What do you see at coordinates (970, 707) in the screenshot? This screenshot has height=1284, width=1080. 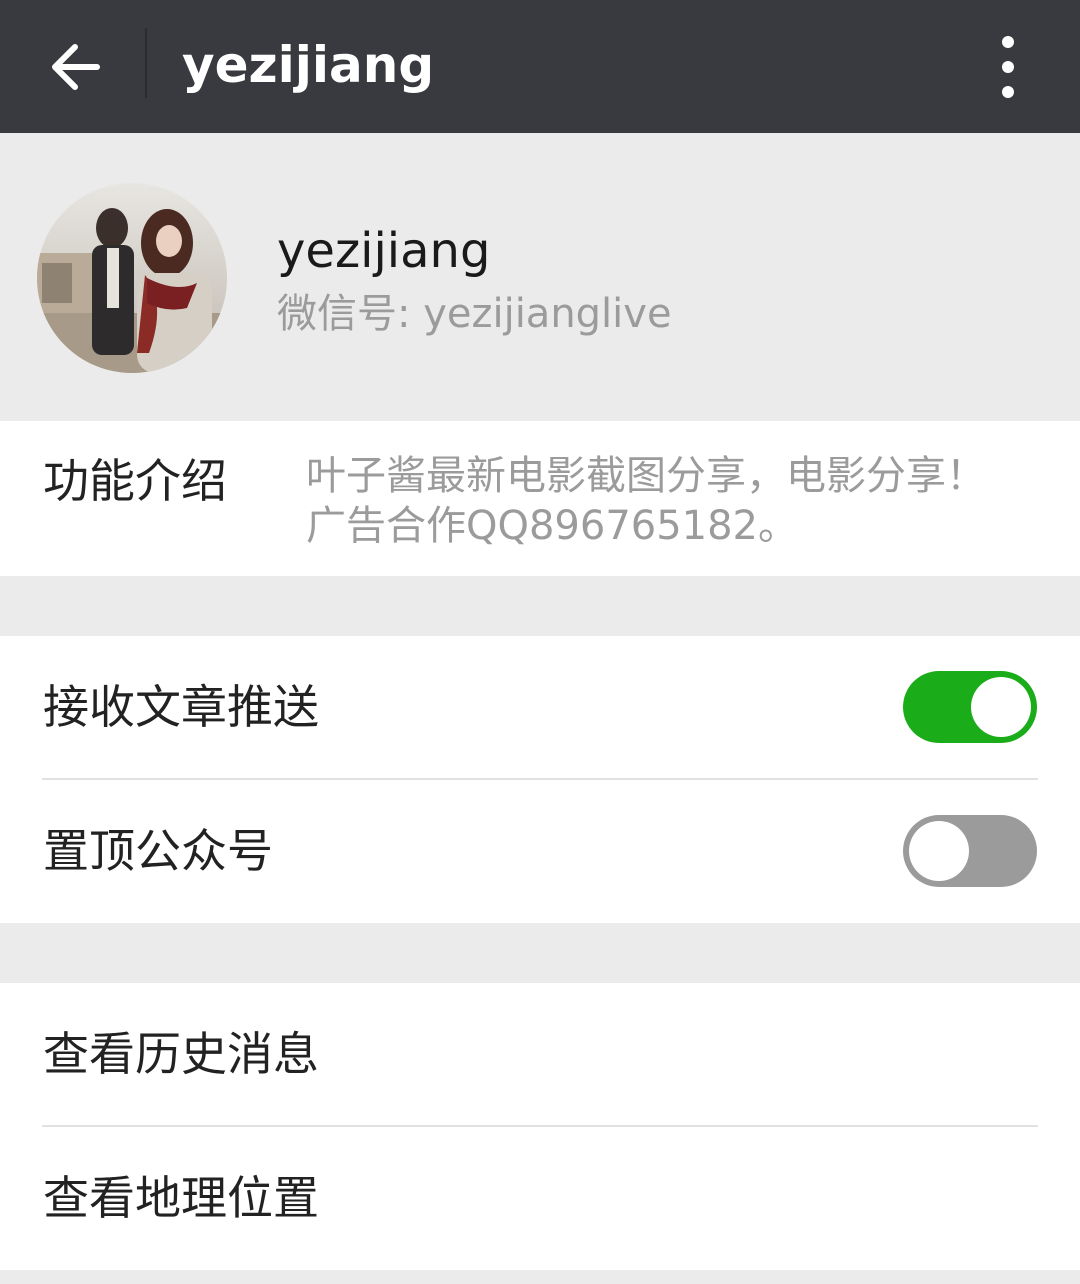 I see `receive-push-toggle` at bounding box center [970, 707].